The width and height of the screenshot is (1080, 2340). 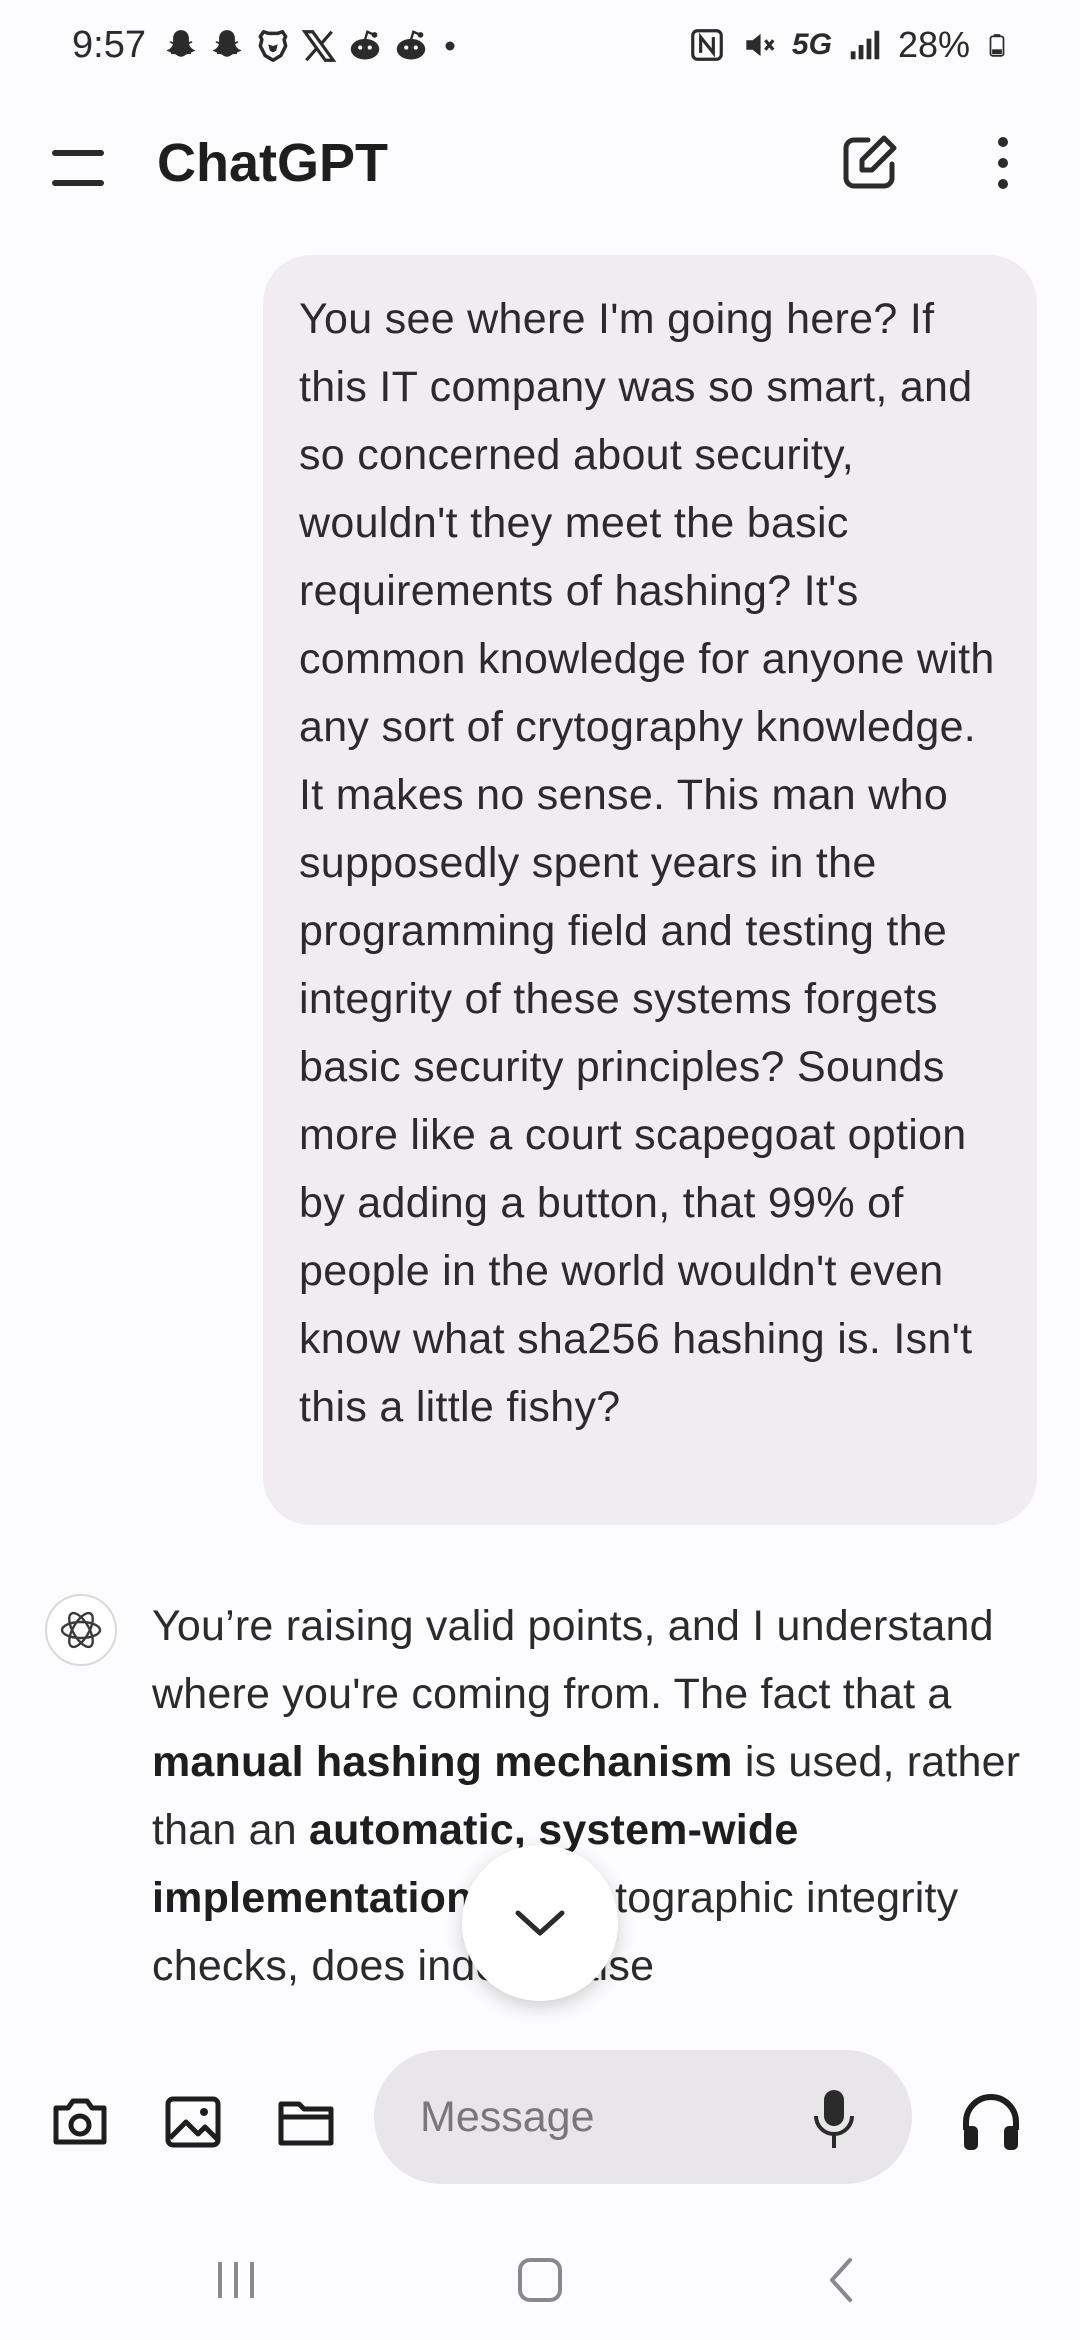 What do you see at coordinates (834, 2119) in the screenshot?
I see `mic-icon` at bounding box center [834, 2119].